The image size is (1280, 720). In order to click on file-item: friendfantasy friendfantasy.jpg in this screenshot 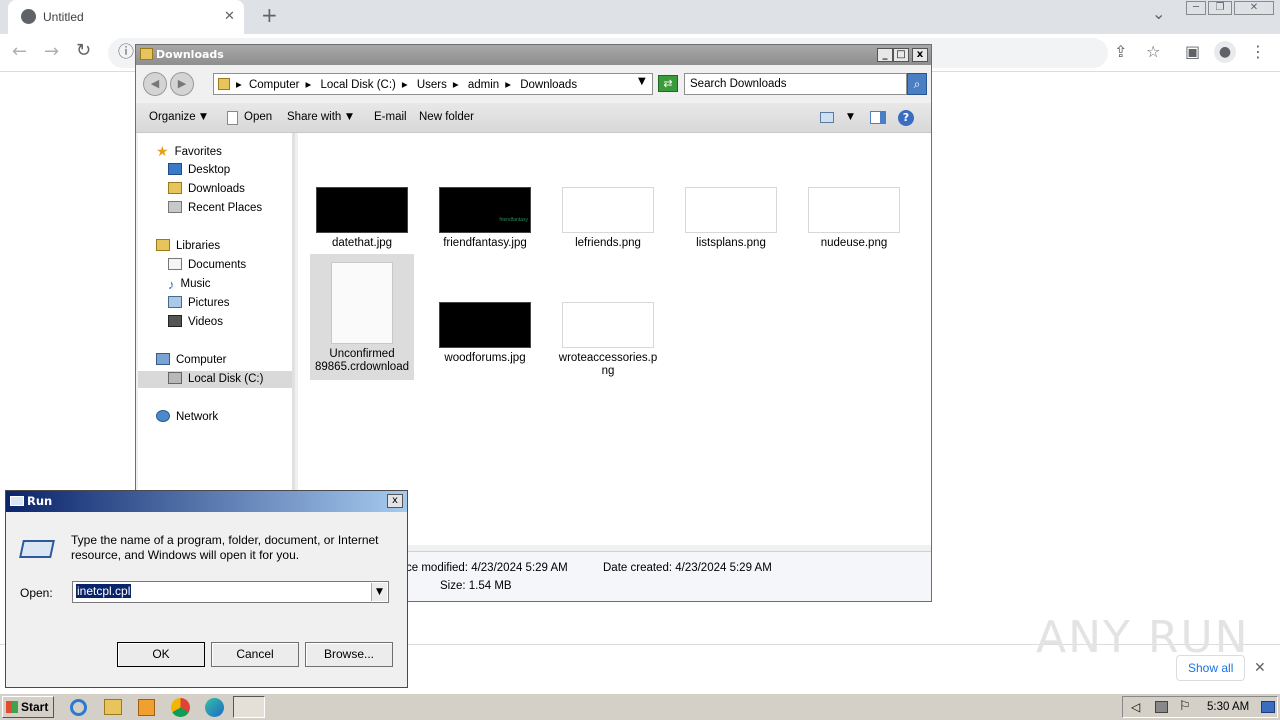, I will do `click(485, 218)`.